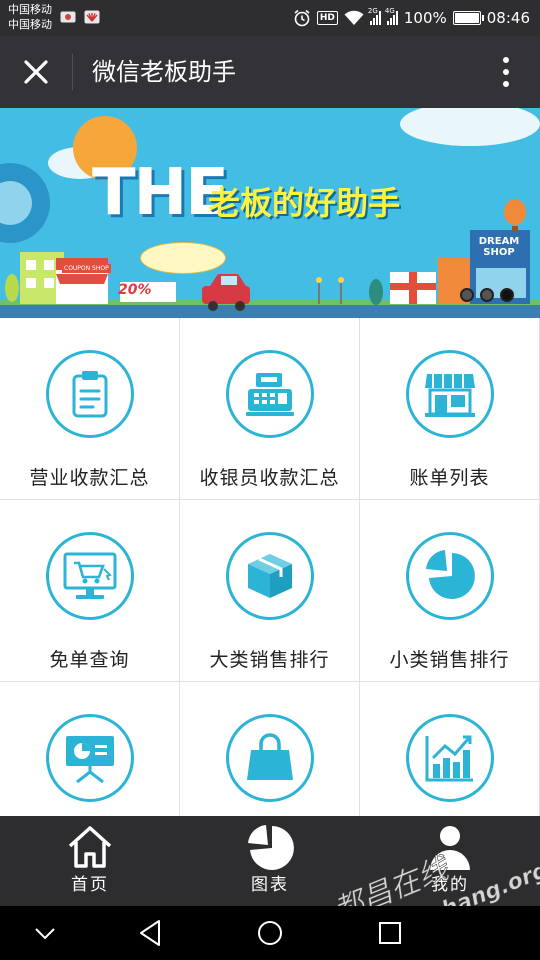 Image resolution: width=540 pixels, height=960 pixels. I want to click on alarm-icon, so click(302, 18).